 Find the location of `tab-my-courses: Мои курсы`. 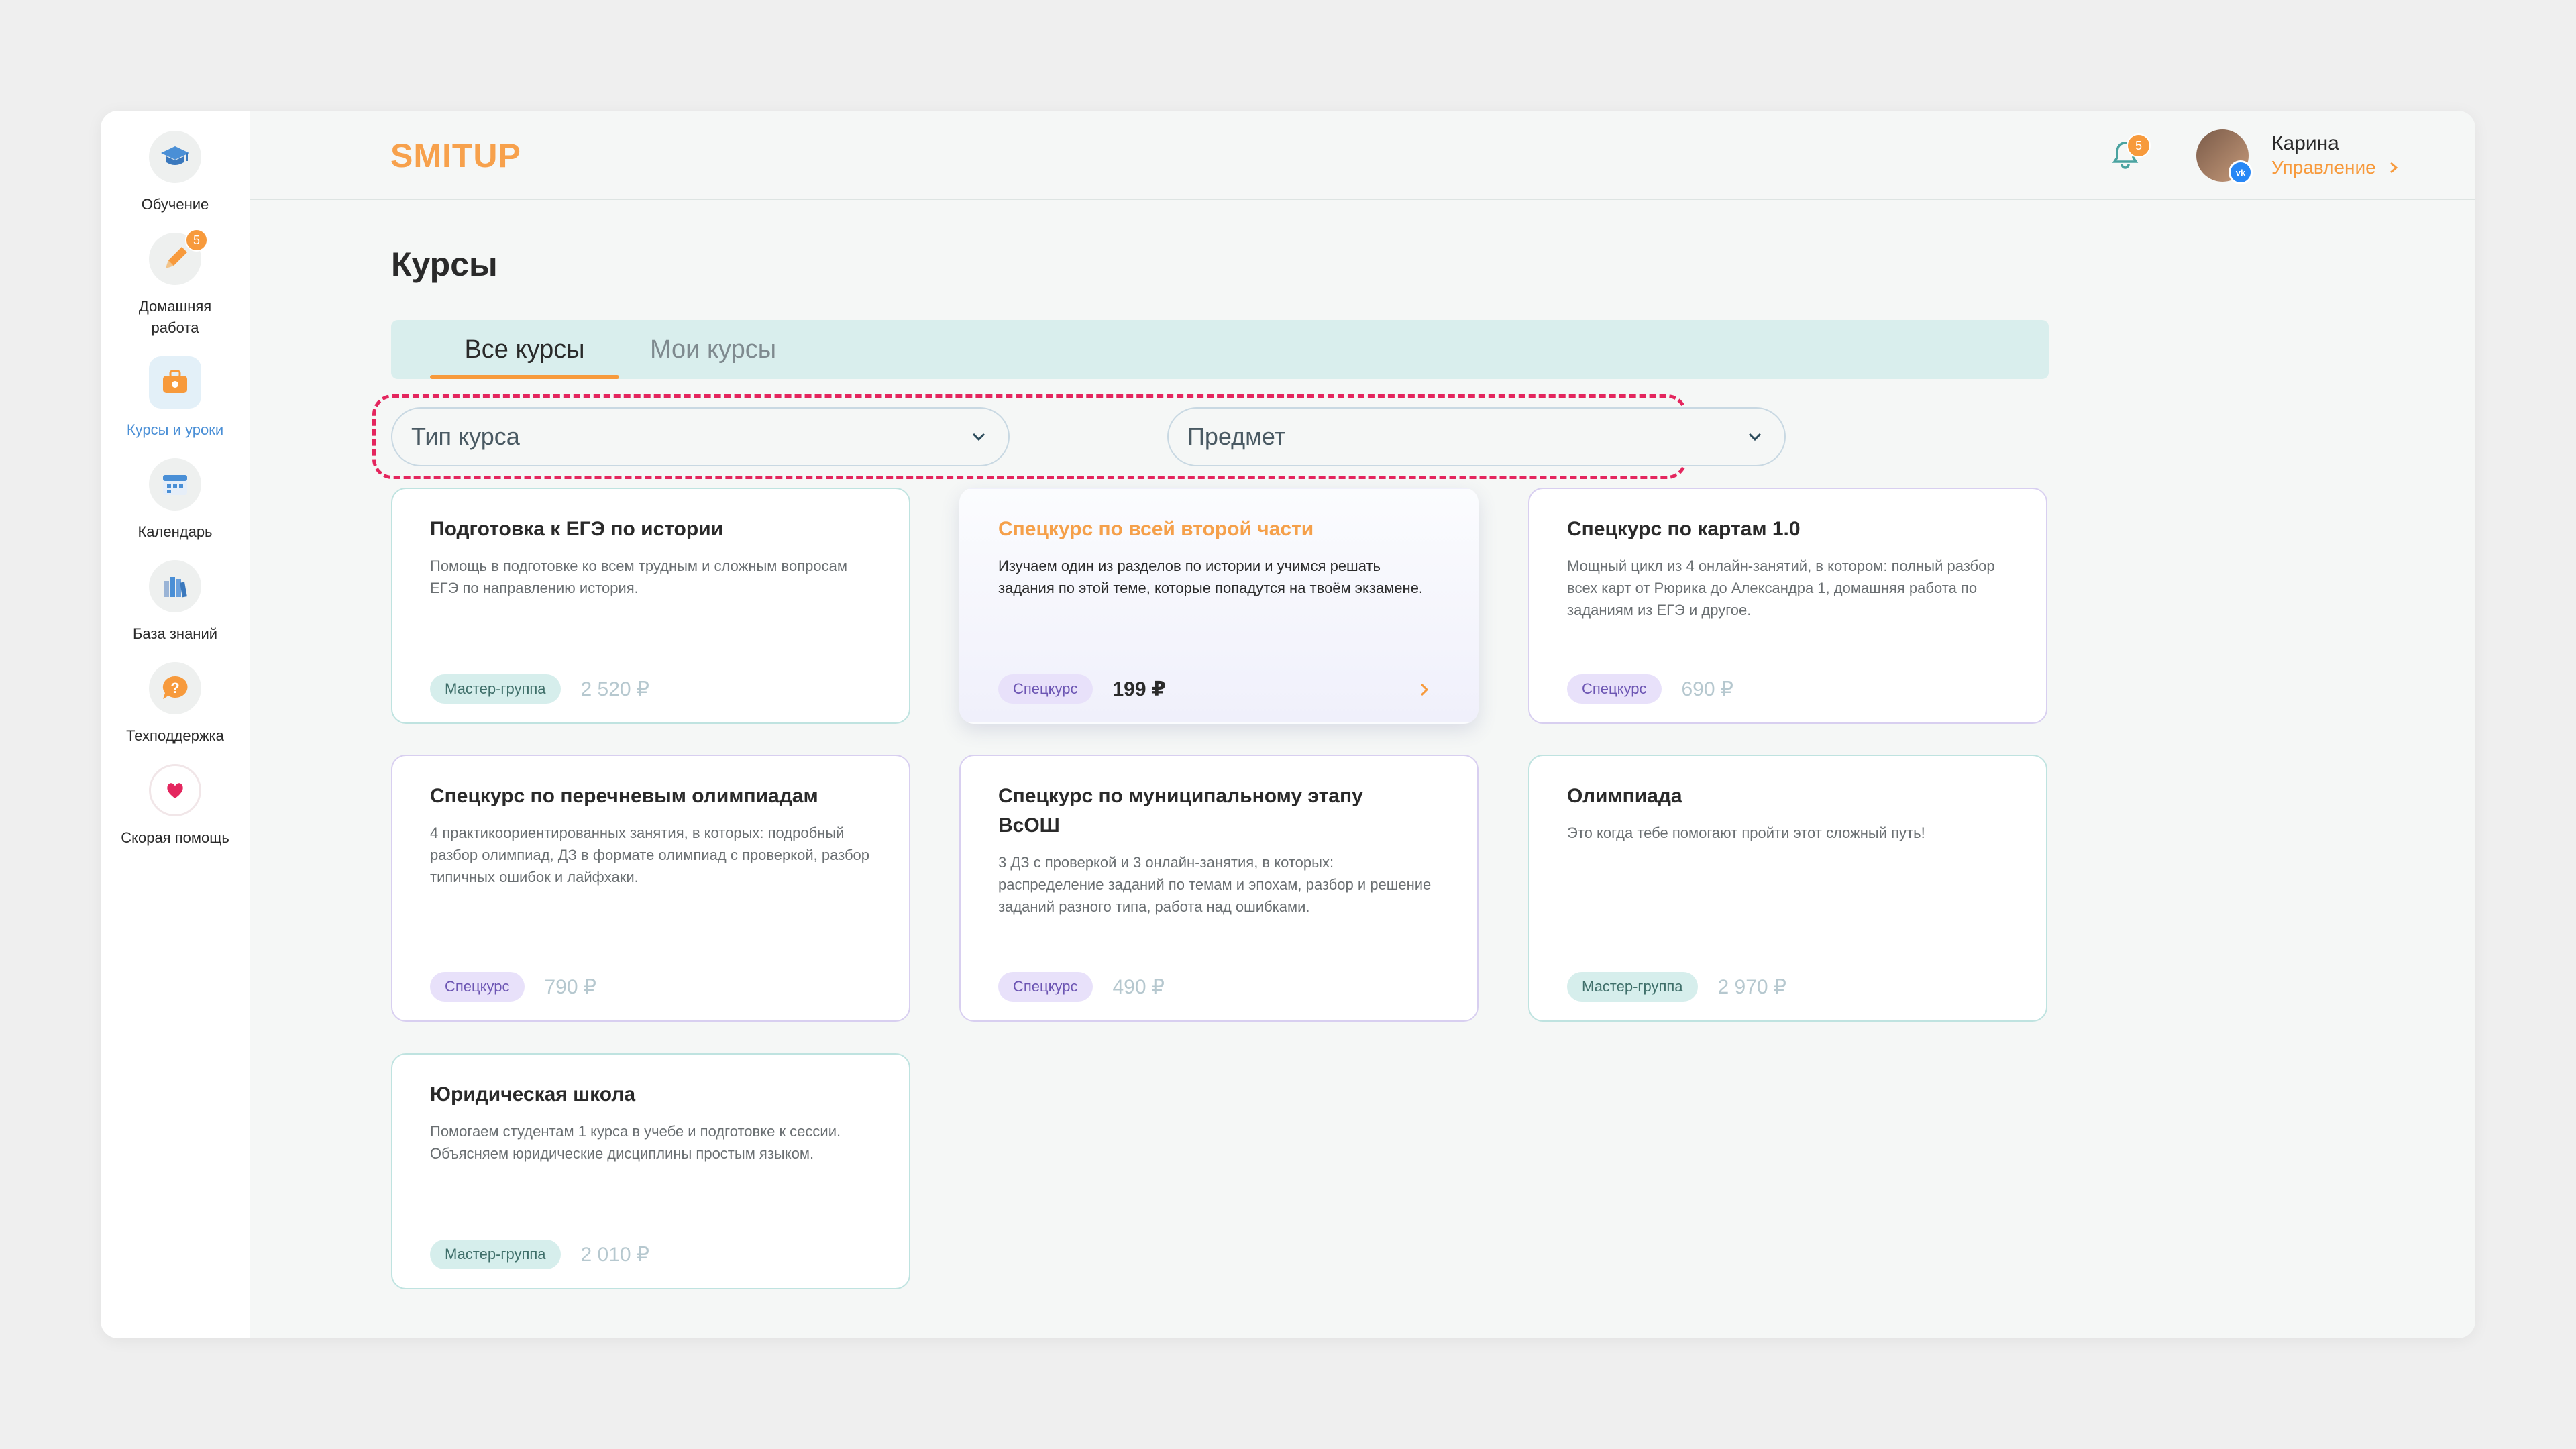

tab-my-courses: Мои курсы is located at coordinates (713, 349).